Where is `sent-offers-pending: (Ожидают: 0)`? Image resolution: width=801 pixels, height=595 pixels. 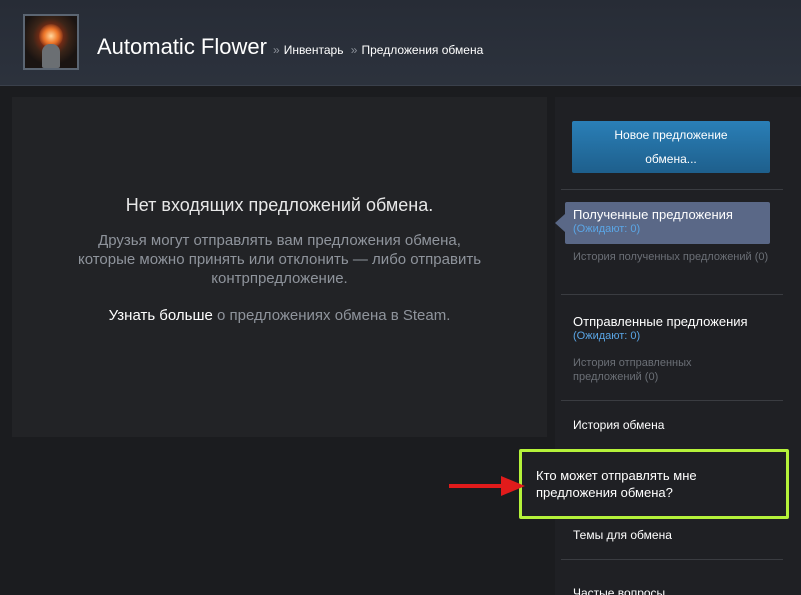
sent-offers-pending: (Ожидают: 0) is located at coordinates (607, 336).